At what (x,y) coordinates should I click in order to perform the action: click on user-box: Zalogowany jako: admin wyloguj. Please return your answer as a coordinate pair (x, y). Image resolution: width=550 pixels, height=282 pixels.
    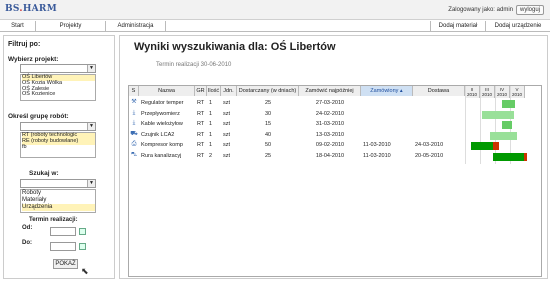
    Looking at the image, I should click on (496, 10).